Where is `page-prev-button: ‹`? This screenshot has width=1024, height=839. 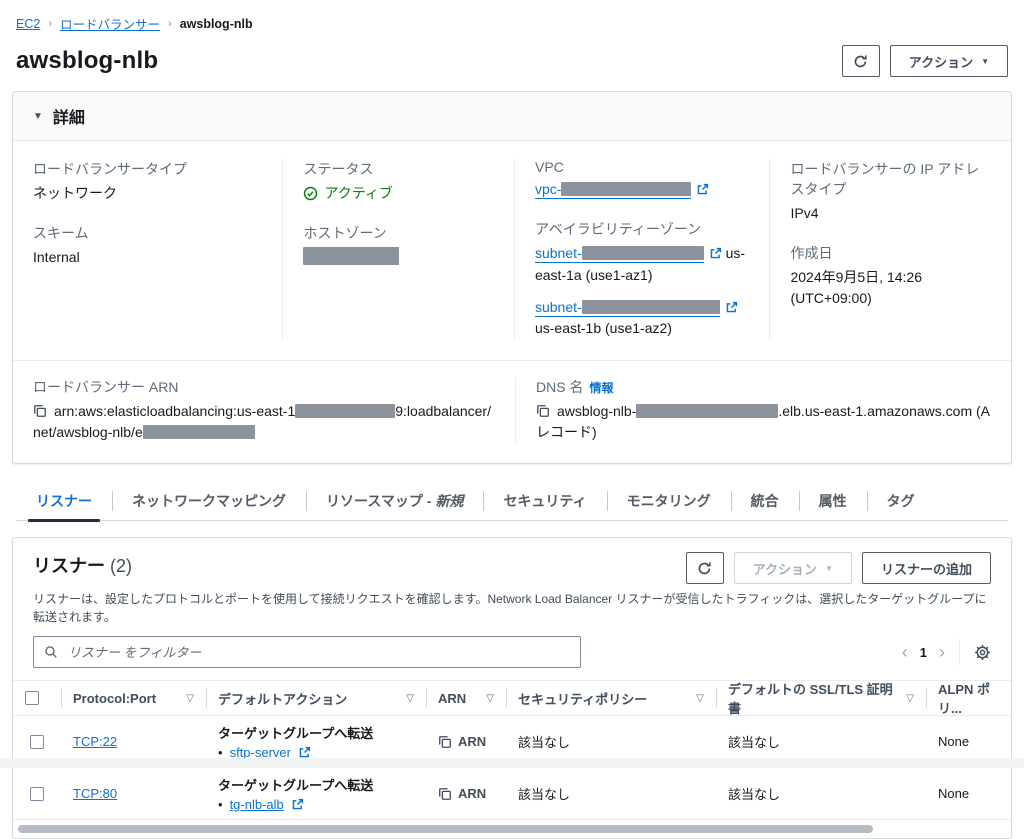
page-prev-button: ‹ is located at coordinates (905, 652).